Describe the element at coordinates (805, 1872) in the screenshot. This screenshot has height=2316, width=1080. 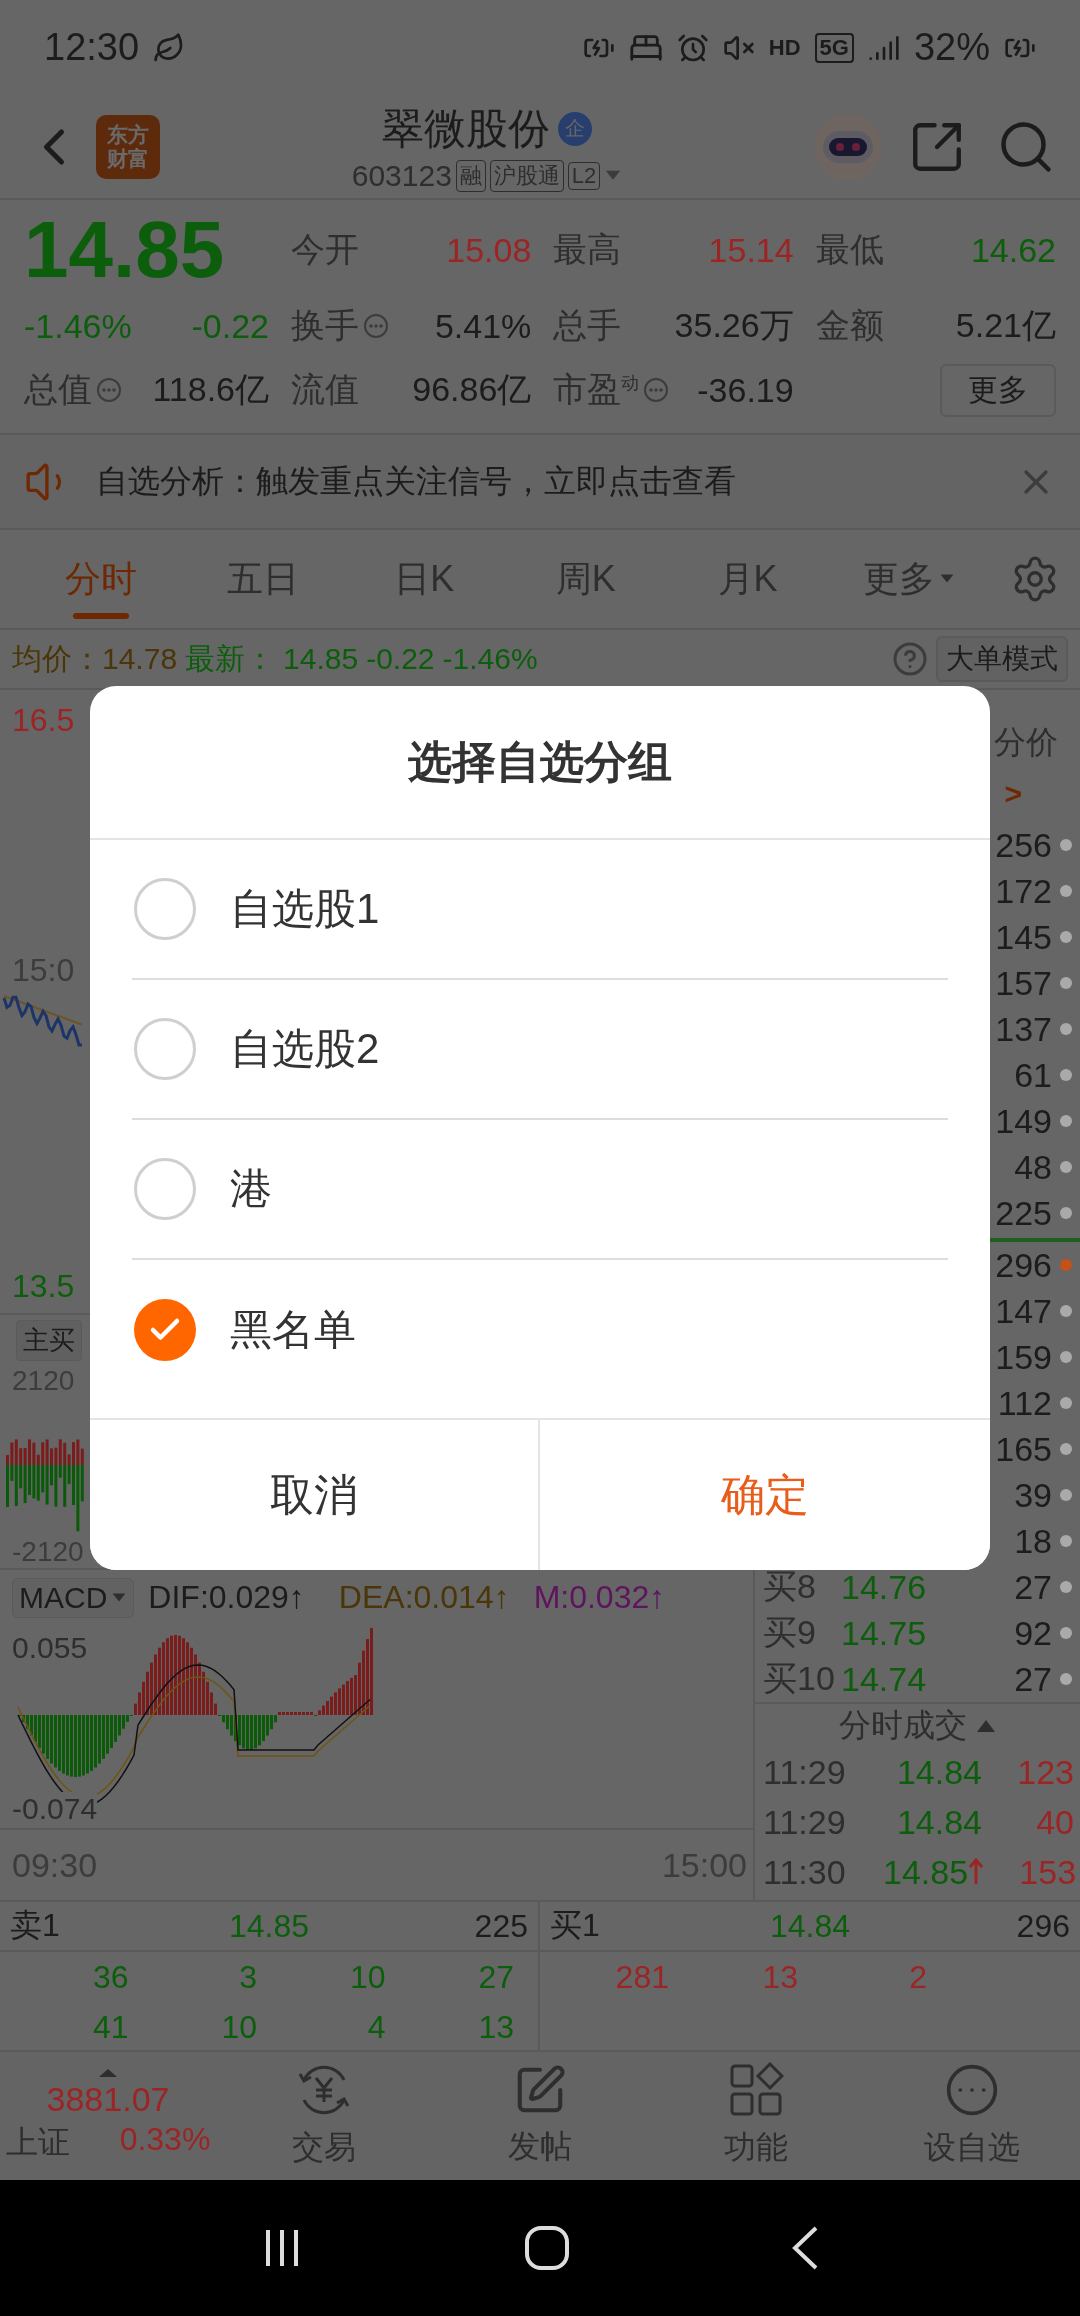
I see `trade-time: 11:30` at that location.